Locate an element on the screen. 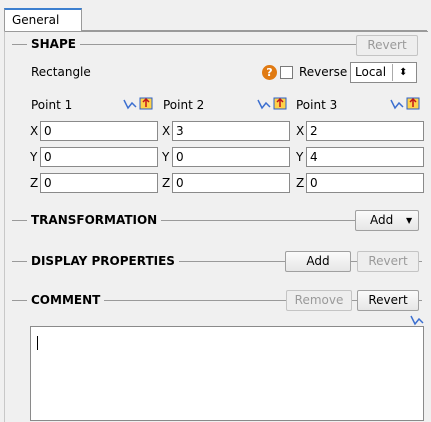  point-2-x-input: 3 is located at coordinates (231, 131).